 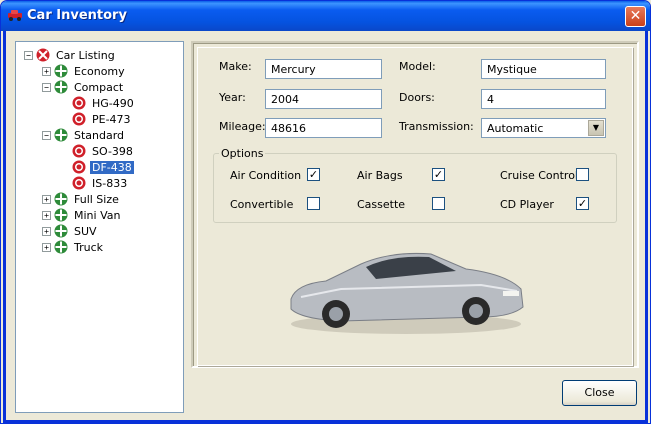 I want to click on tree-node-label: HG-490, so click(x=113, y=103).